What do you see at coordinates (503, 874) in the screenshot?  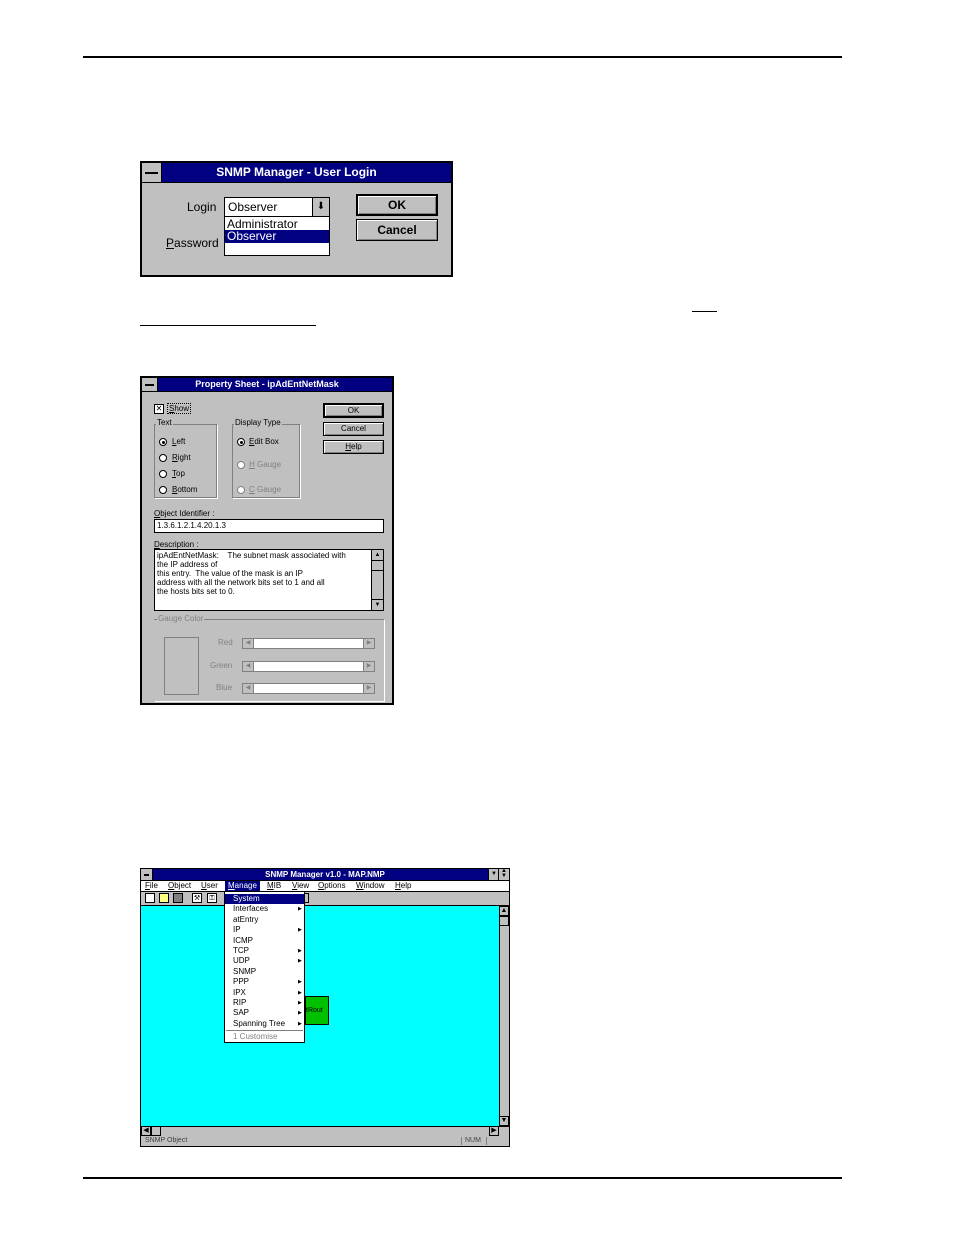 I see `maximize-button: ▲ ▼` at bounding box center [503, 874].